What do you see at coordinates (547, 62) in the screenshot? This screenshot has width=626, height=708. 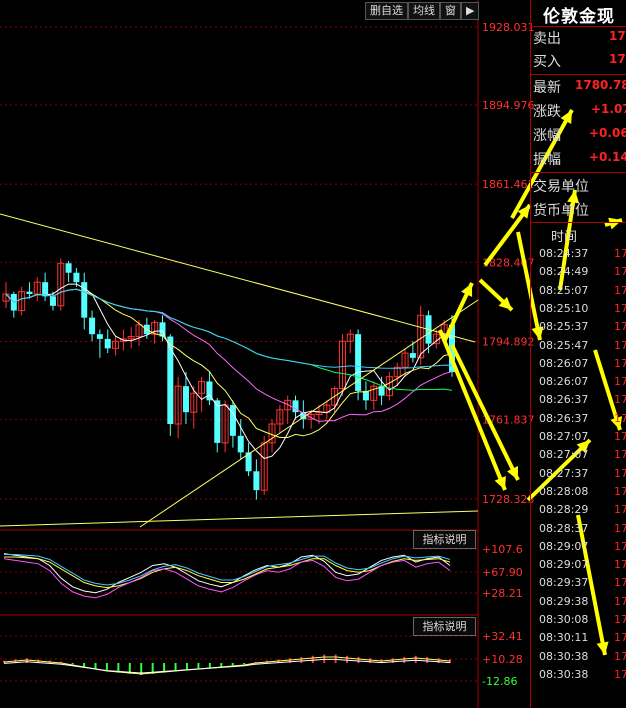 I see `quote-label: 买入` at bounding box center [547, 62].